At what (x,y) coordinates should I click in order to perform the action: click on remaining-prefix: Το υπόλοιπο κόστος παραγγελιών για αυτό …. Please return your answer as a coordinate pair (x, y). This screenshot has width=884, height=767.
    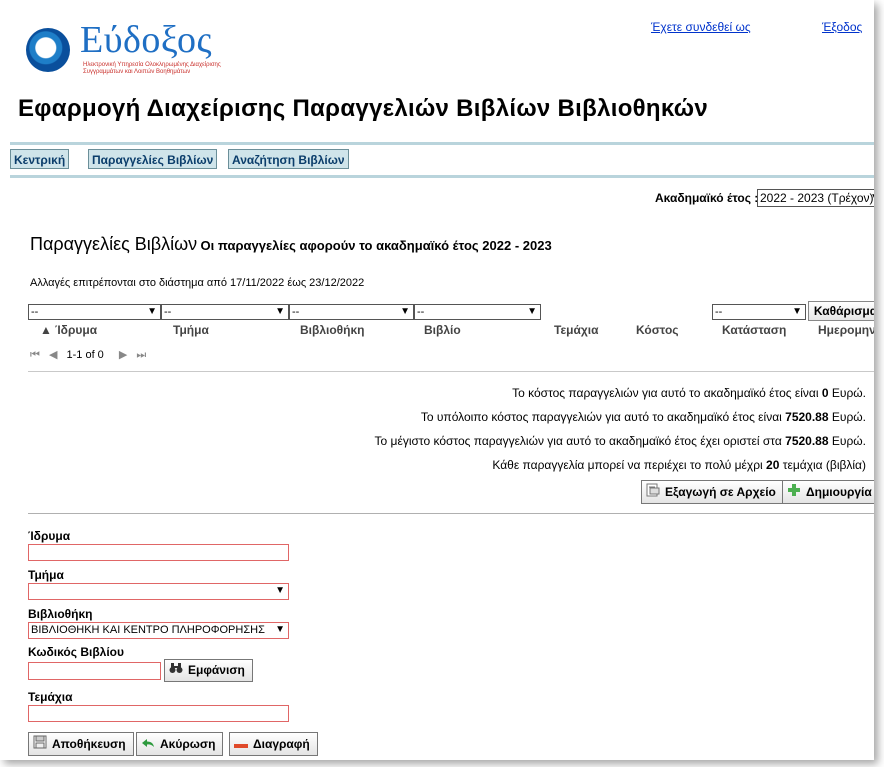
    Looking at the image, I should click on (601, 417).